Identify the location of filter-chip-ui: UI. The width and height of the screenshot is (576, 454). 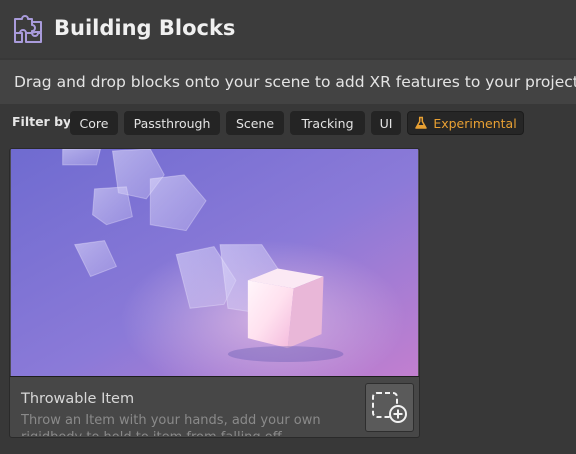
(386, 123).